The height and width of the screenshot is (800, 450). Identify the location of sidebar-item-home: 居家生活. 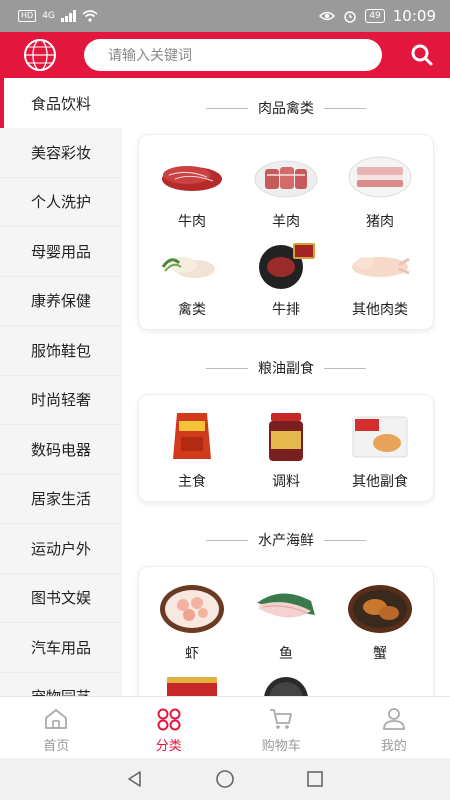
(61, 499).